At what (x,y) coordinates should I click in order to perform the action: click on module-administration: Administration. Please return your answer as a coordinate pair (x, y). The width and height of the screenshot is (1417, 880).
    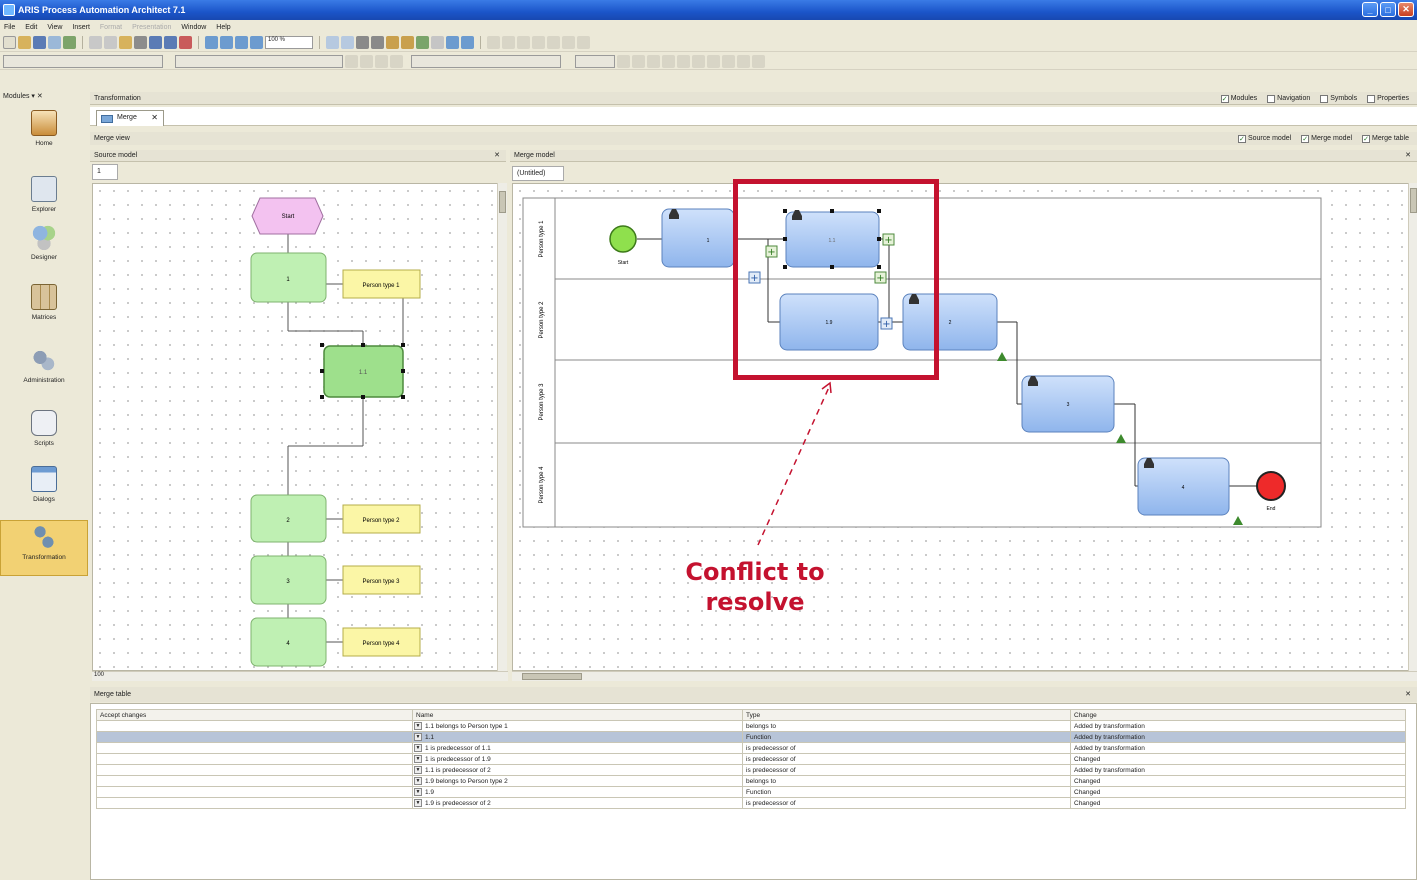
    Looking at the image, I should click on (44, 365).